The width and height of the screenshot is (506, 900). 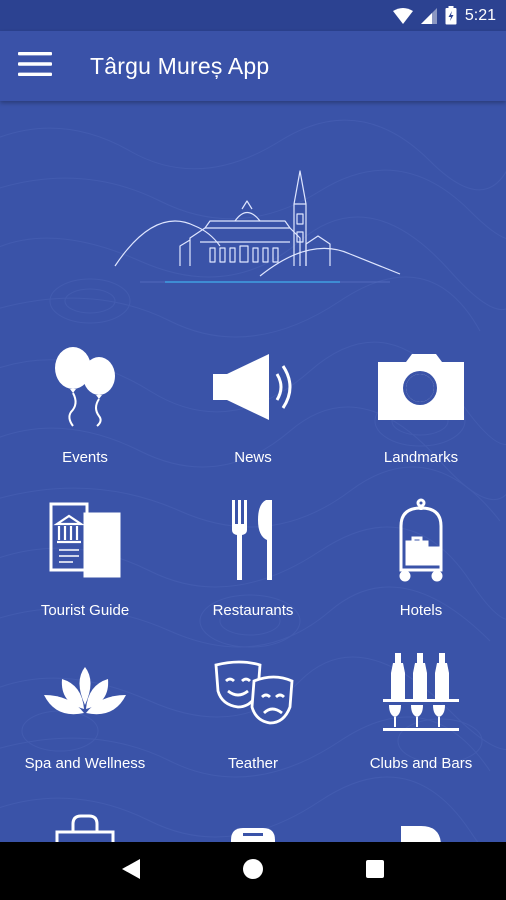 I want to click on back-button, so click(x=131, y=871).